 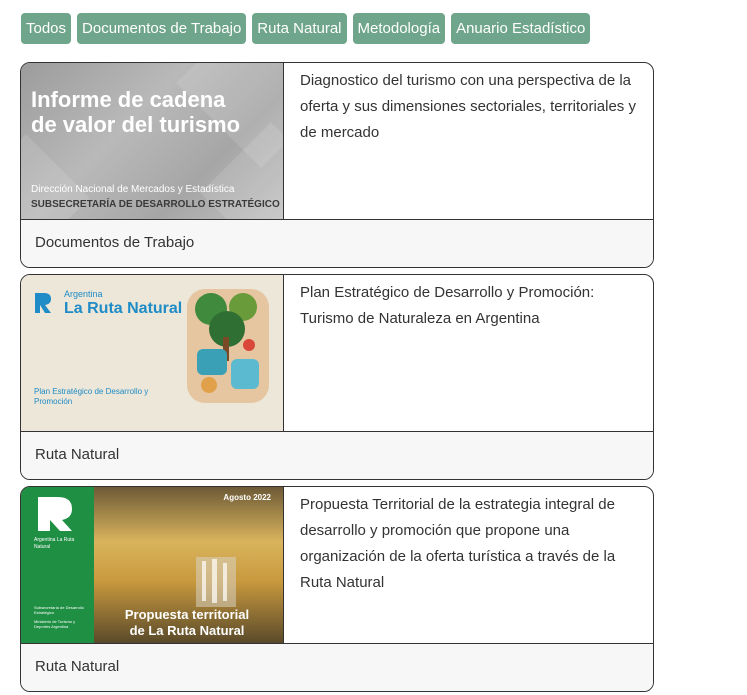 I want to click on filter-documentos-de-trabajo: Documentos de Trabajo, so click(x=162, y=28).